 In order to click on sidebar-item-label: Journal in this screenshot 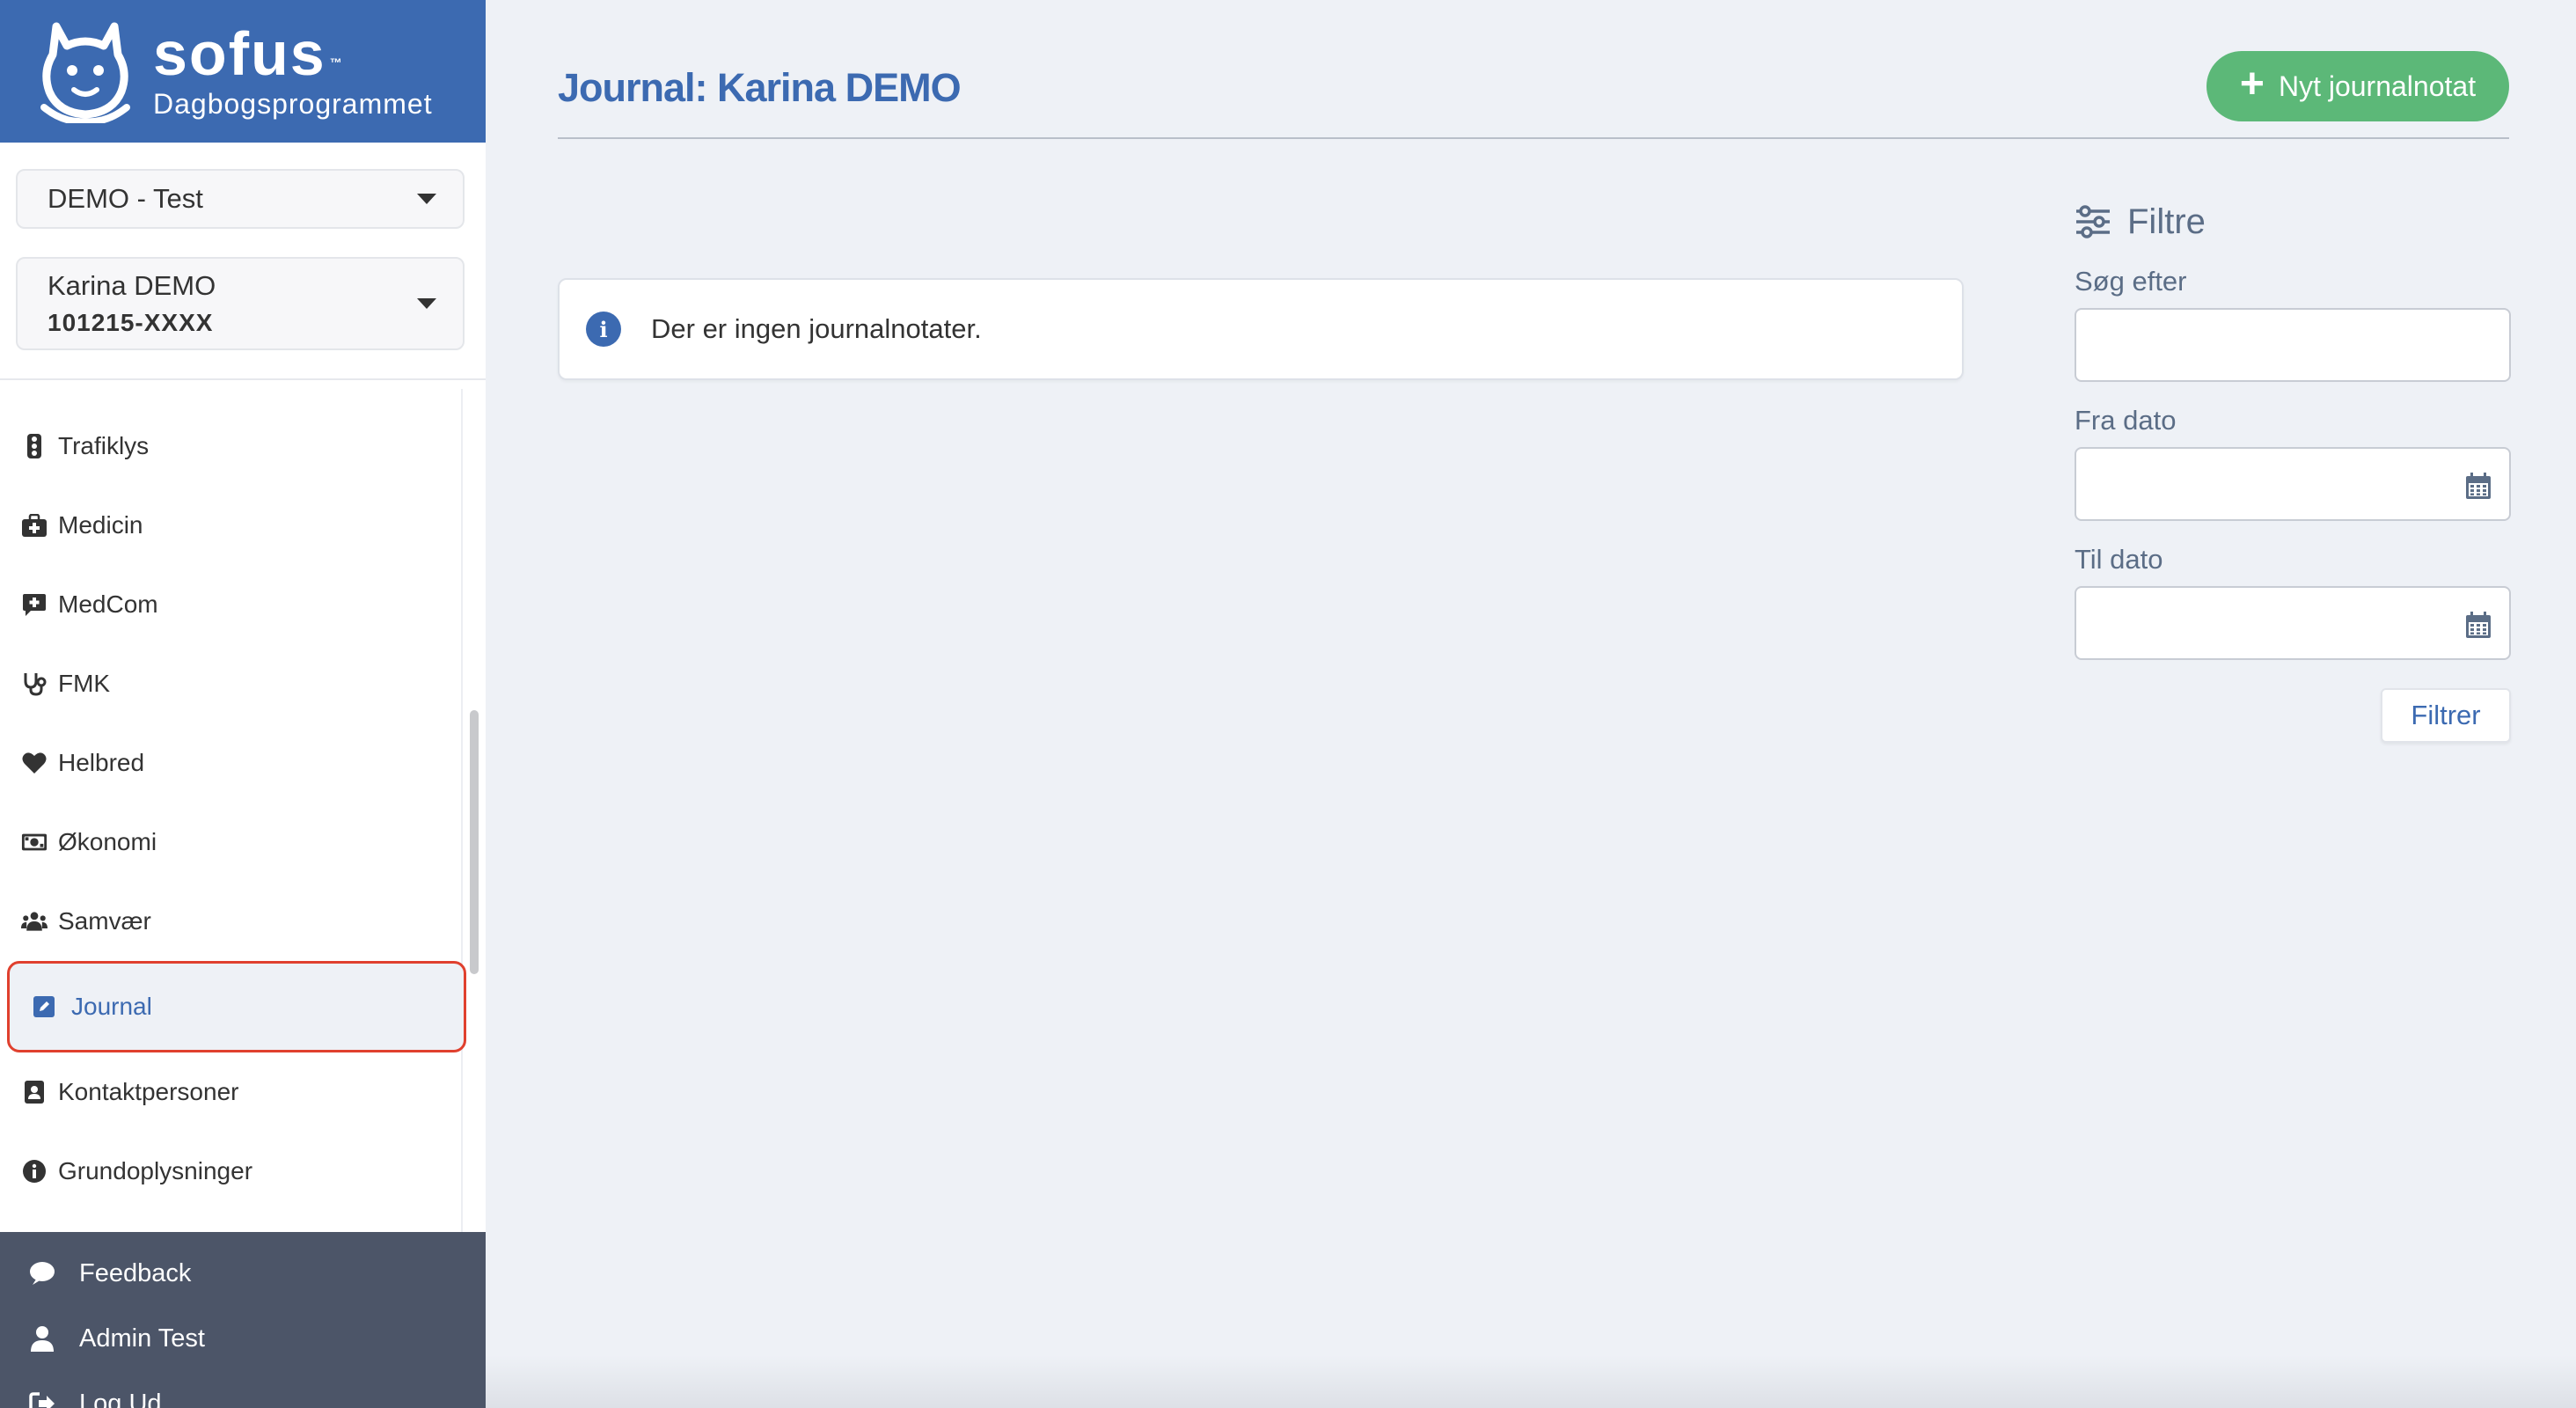, I will do `click(111, 1006)`.